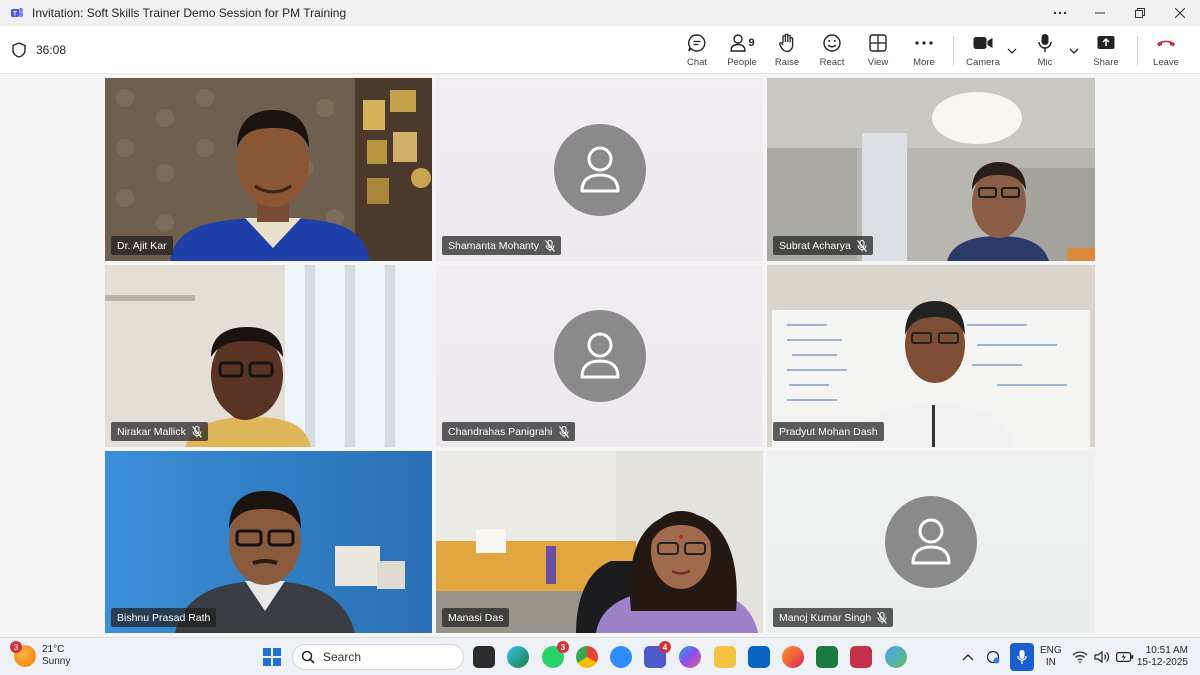 This screenshot has width=1200, height=675. Describe the element at coordinates (993, 657) in the screenshot. I see `network-status-icon` at that location.